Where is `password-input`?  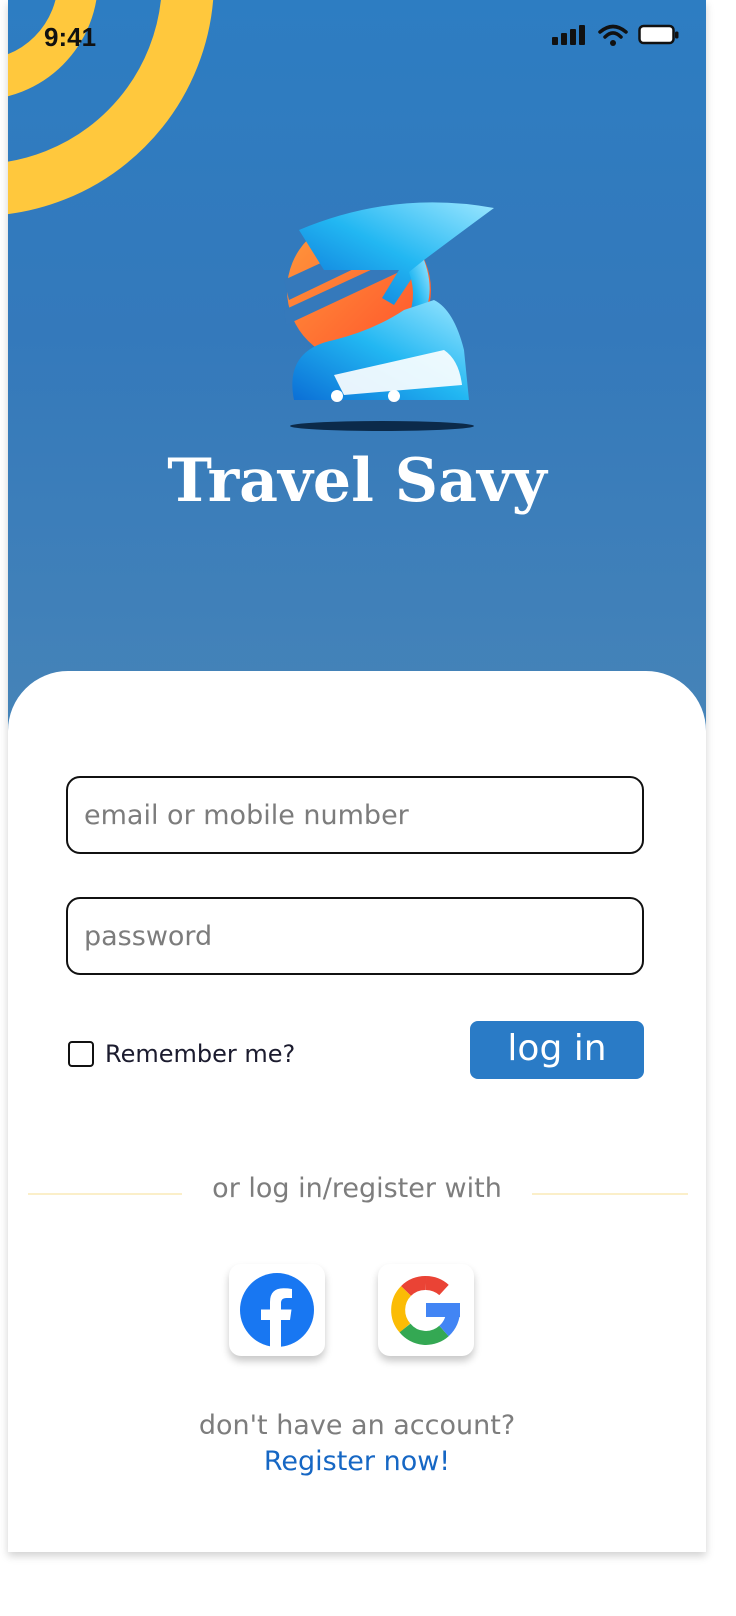 password-input is located at coordinates (355, 936).